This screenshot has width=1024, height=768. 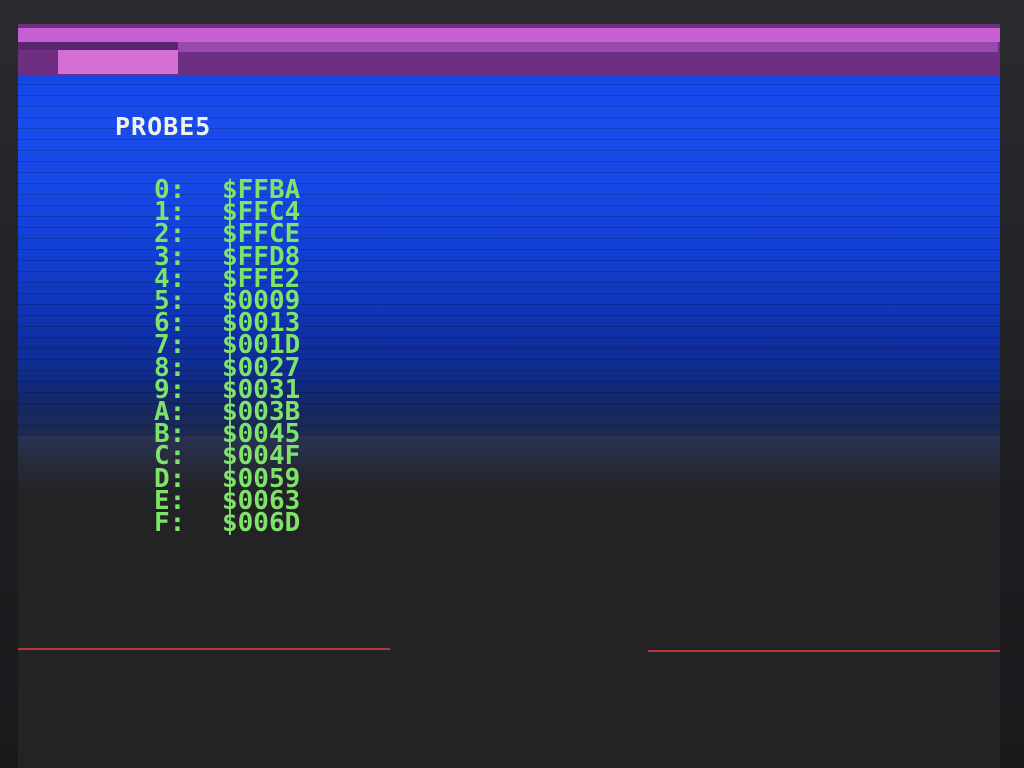 What do you see at coordinates (163, 126) in the screenshot?
I see `page-title: PROBE5` at bounding box center [163, 126].